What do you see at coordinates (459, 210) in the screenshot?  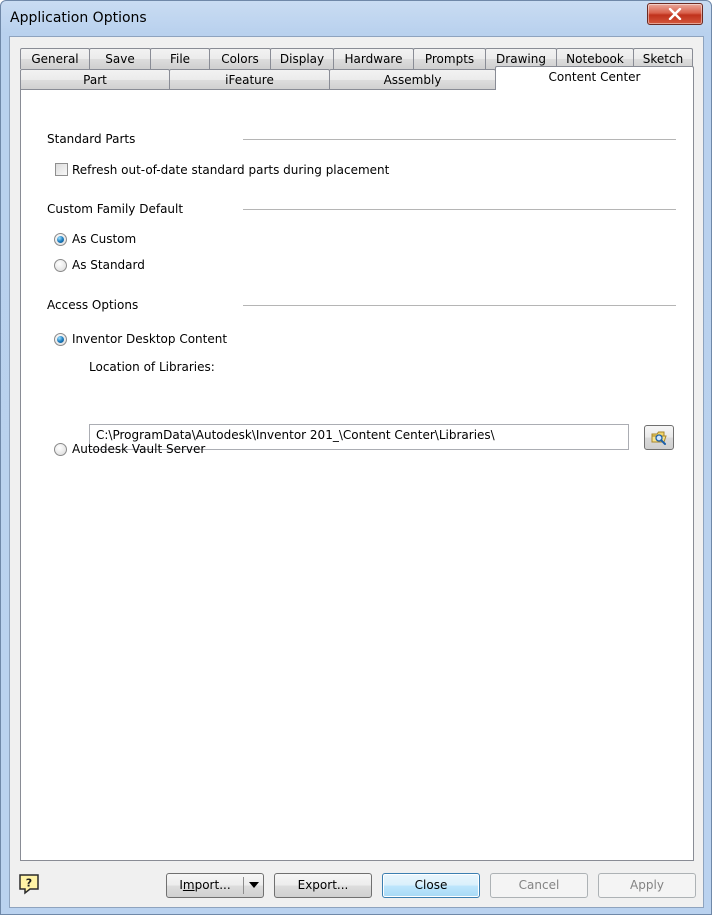 I see `custom-family-separator` at bounding box center [459, 210].